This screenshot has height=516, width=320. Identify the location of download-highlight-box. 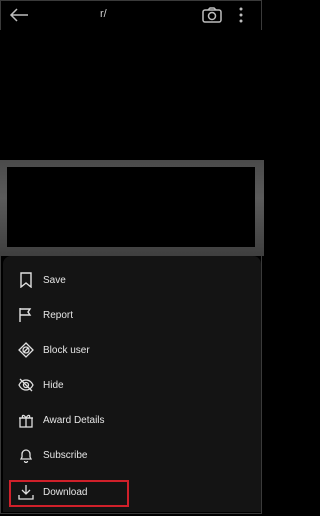
(69, 493).